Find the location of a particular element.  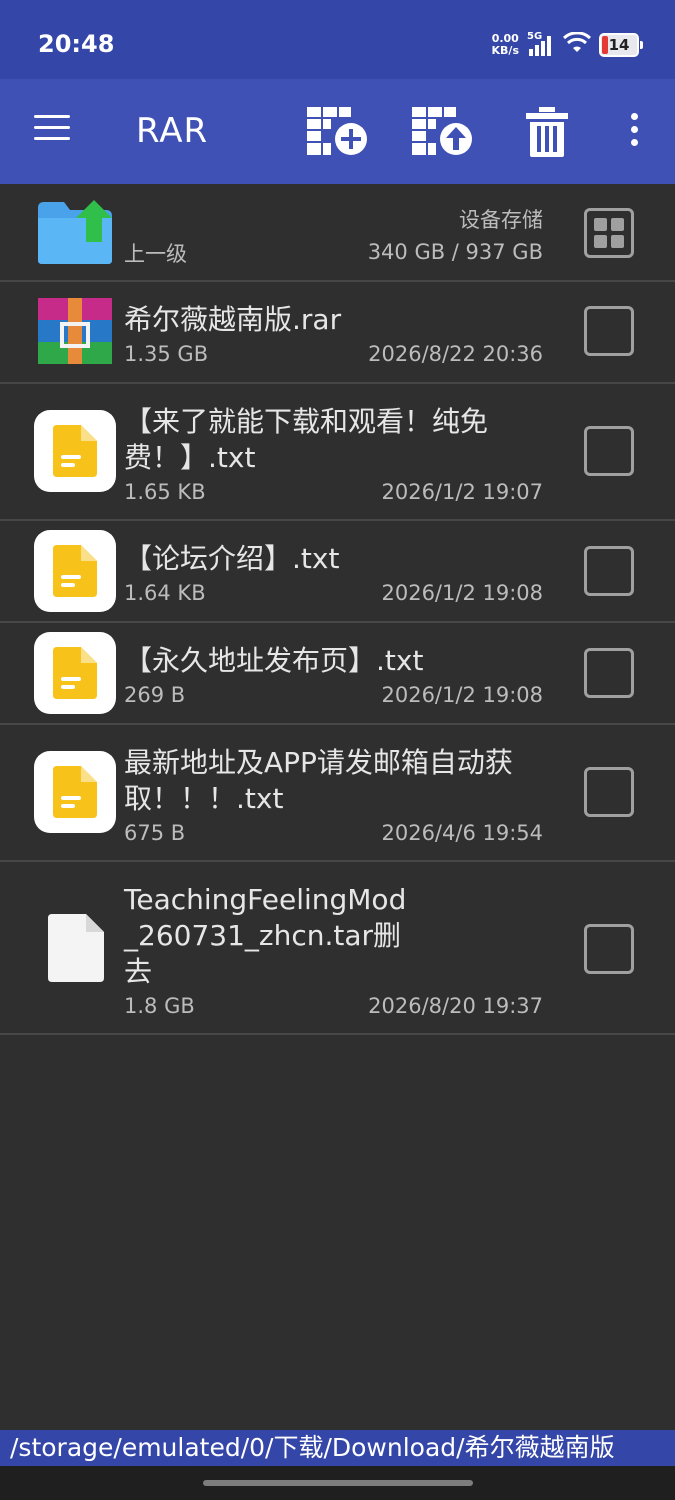

file-size: 675 B is located at coordinates (155, 833).